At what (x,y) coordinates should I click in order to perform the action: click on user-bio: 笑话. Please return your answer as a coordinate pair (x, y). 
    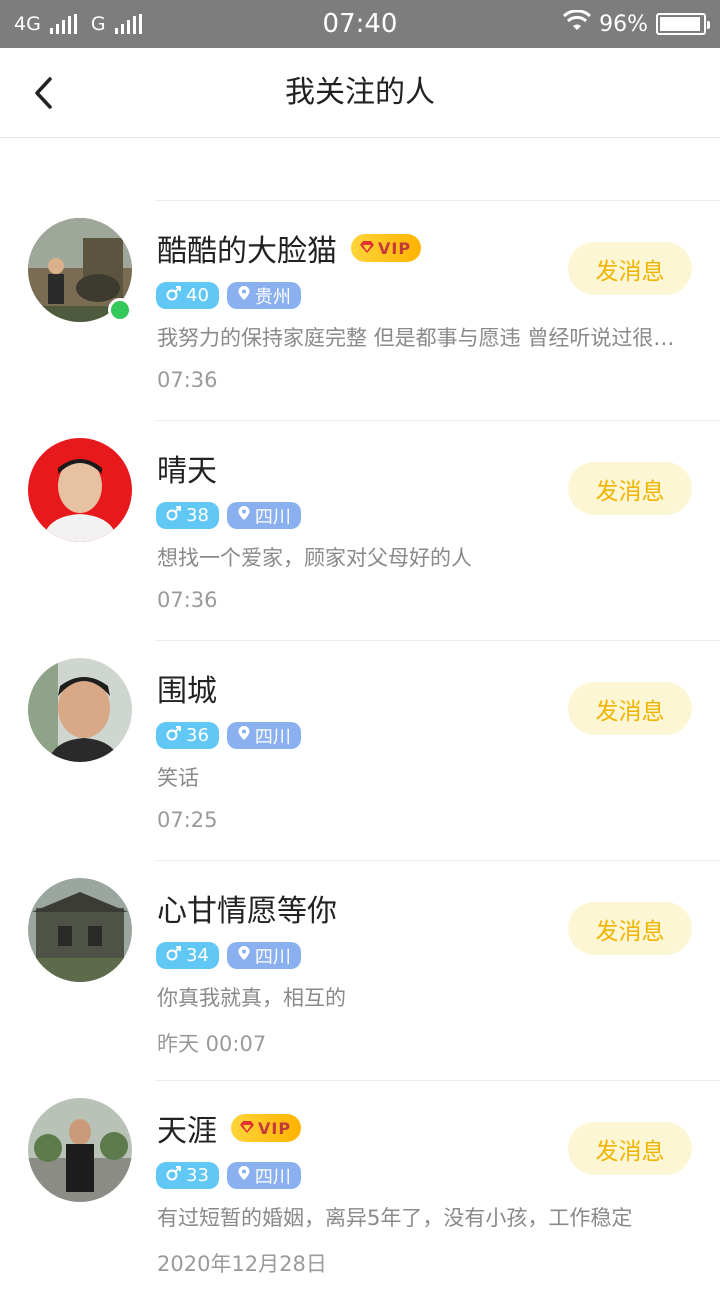
    Looking at the image, I should click on (178, 778).